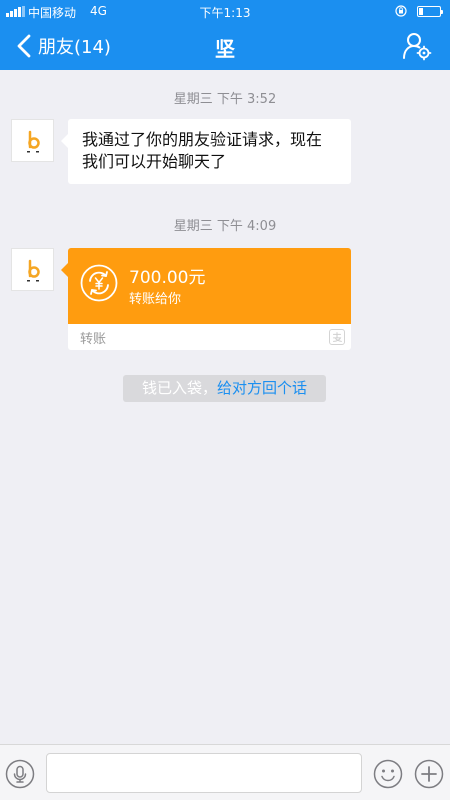 This screenshot has width=450, height=800. I want to click on back-button: 朋友(14), so click(62, 46).